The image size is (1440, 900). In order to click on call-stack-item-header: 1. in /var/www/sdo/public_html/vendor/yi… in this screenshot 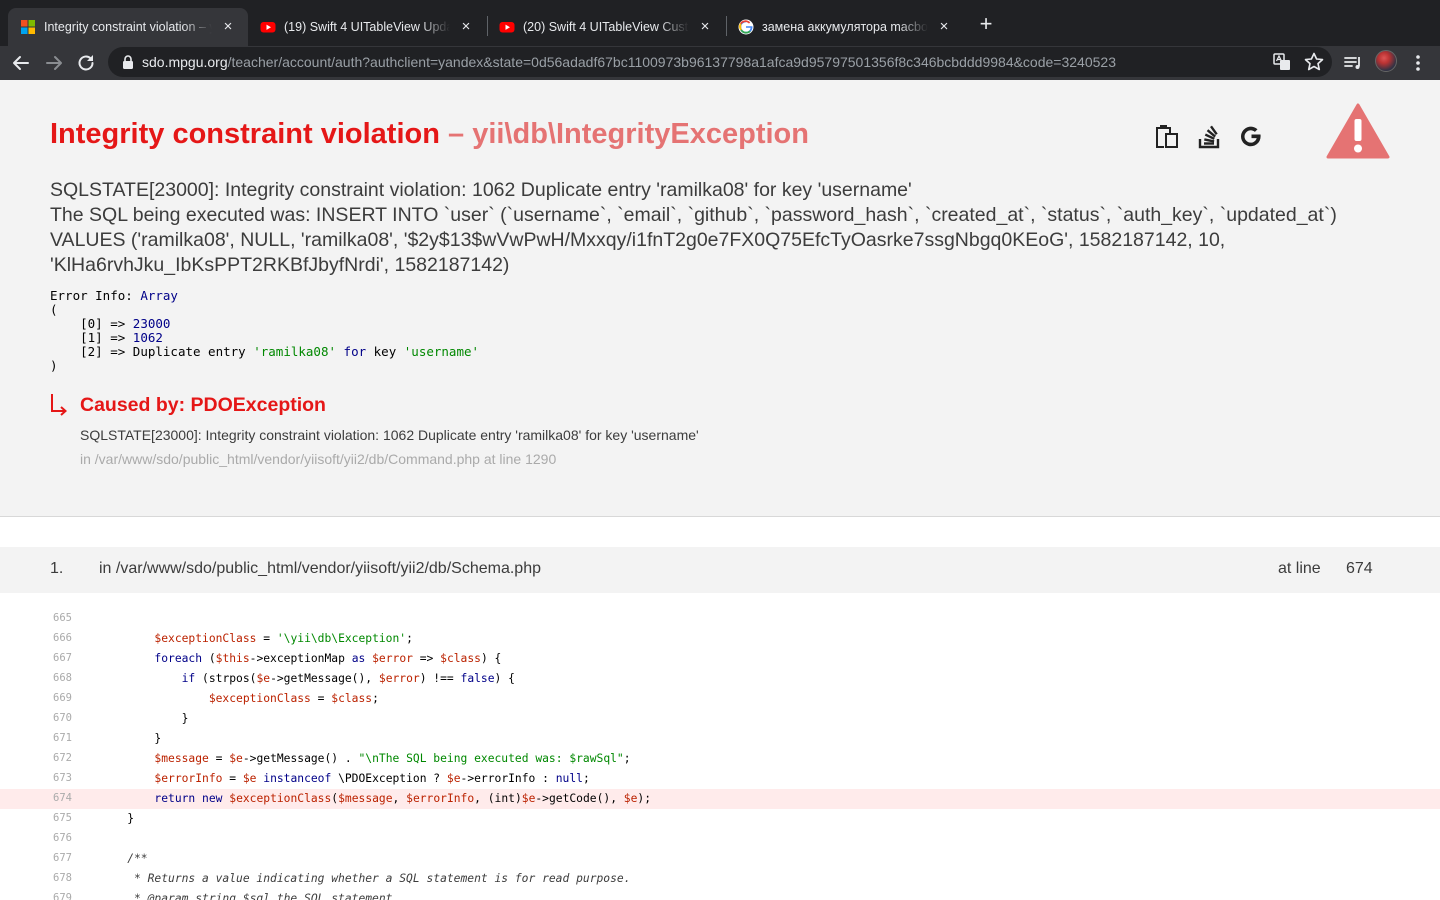, I will do `click(720, 570)`.